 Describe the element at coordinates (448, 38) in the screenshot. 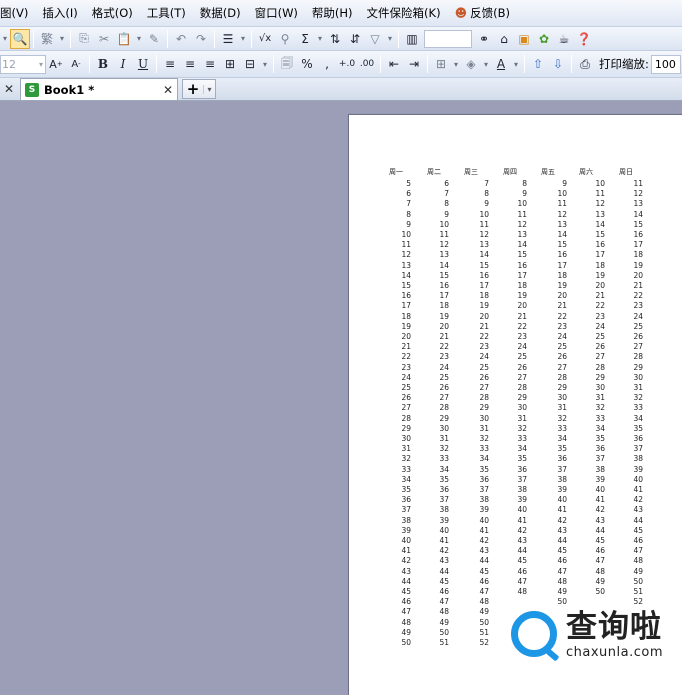

I see `style-dropdown` at that location.